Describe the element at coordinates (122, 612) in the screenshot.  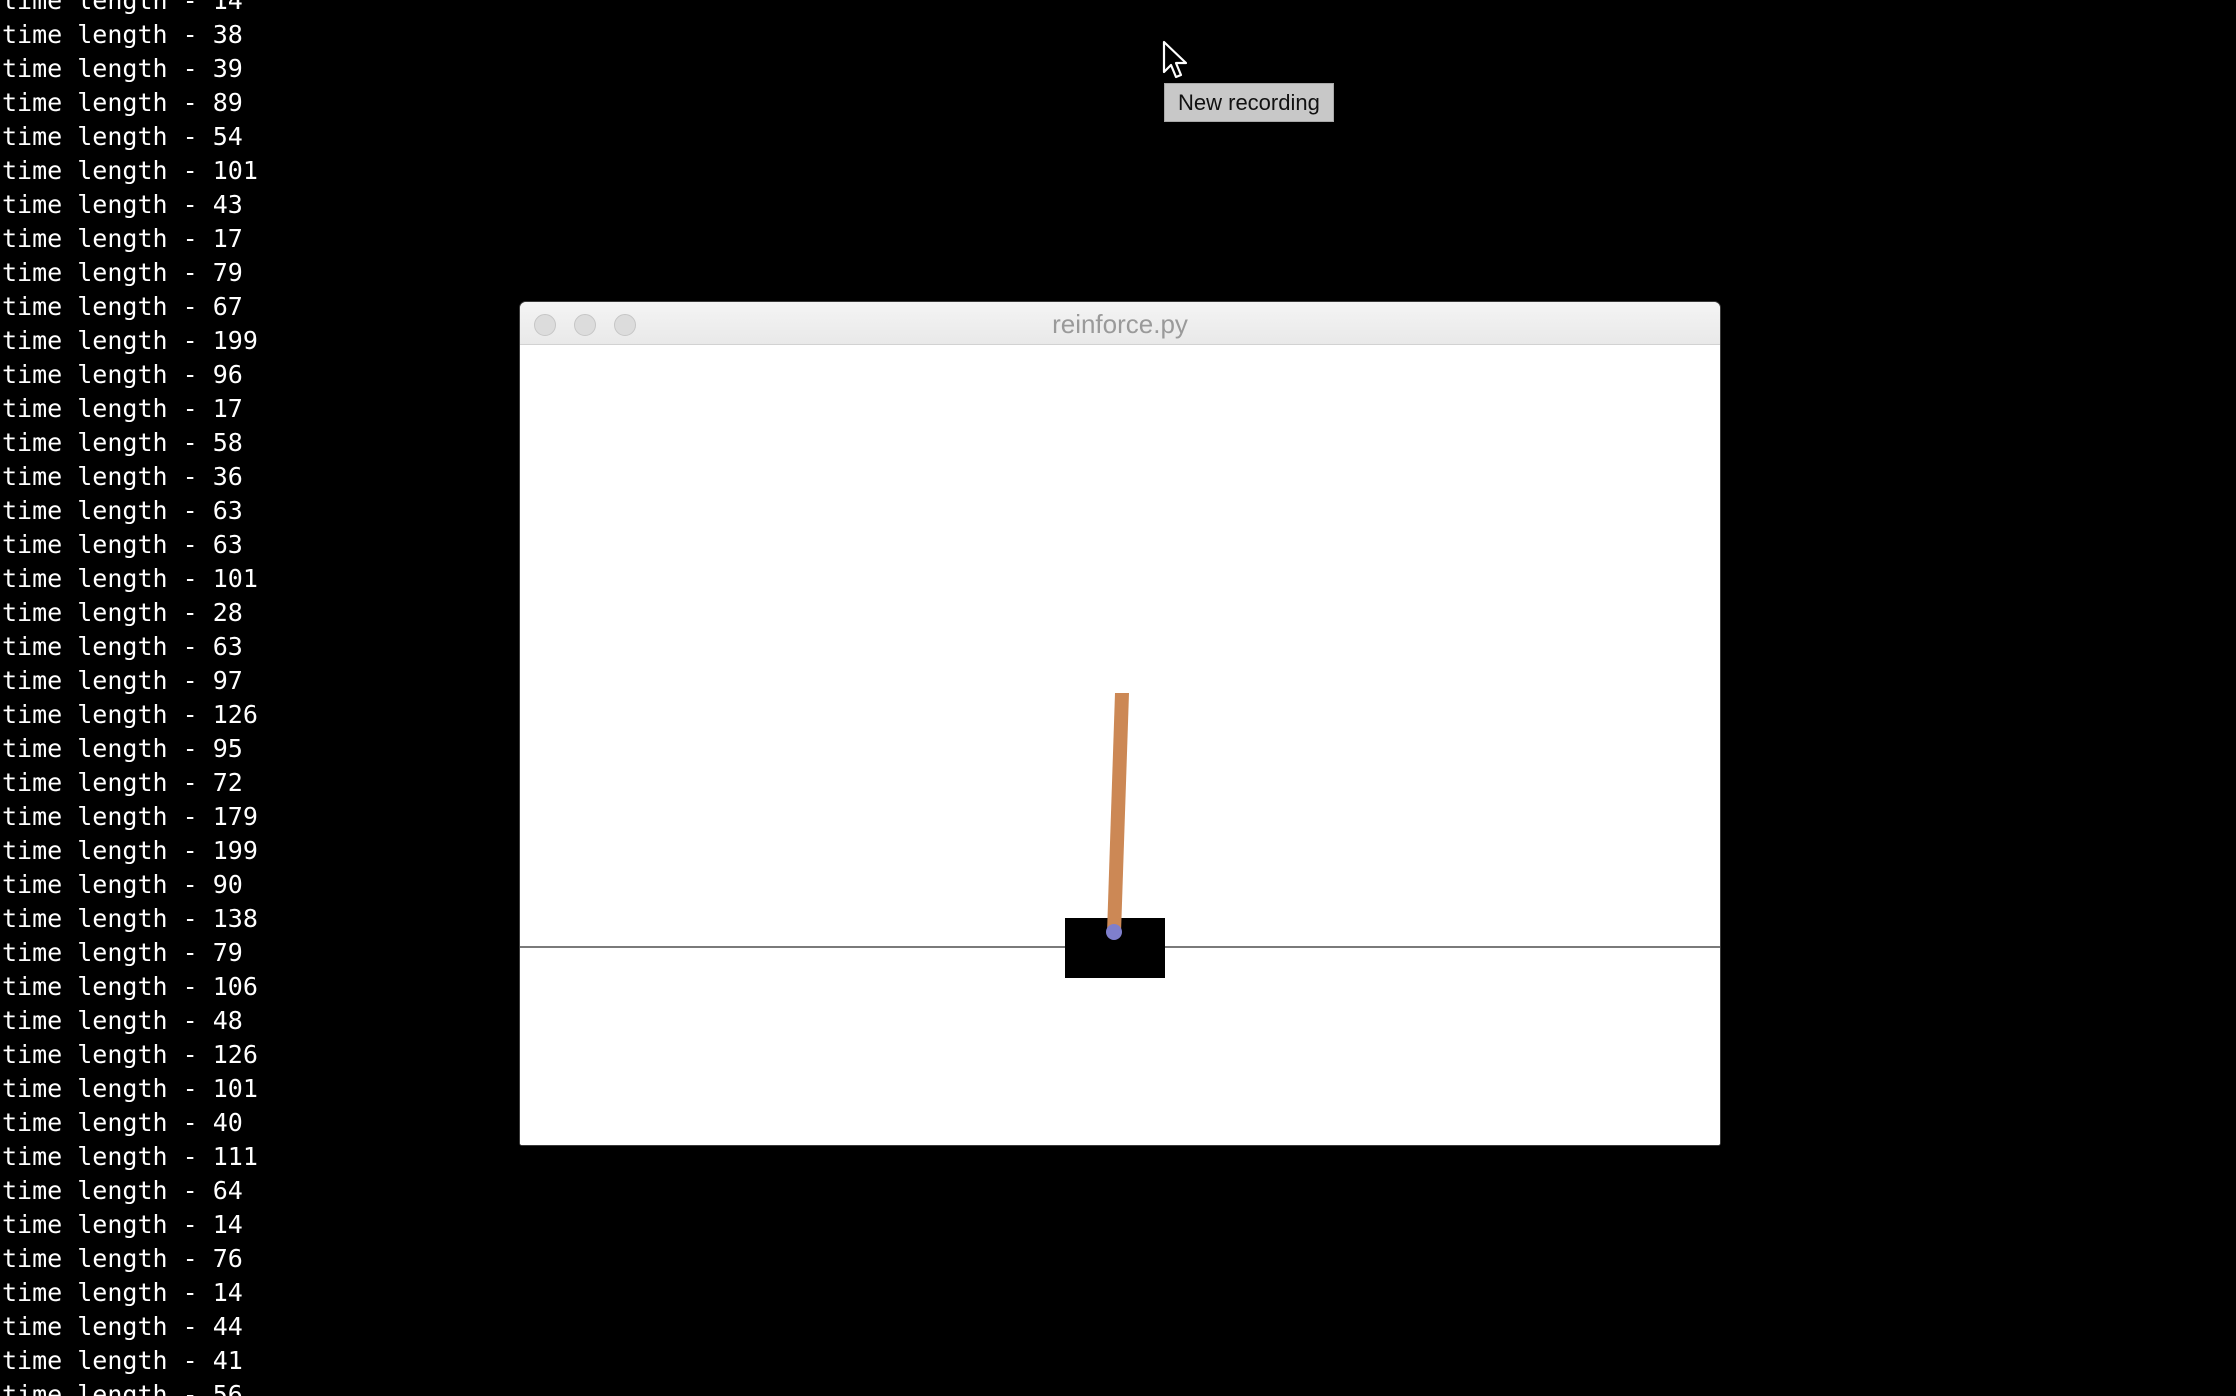
I see `terminal-line: time length - 28` at that location.